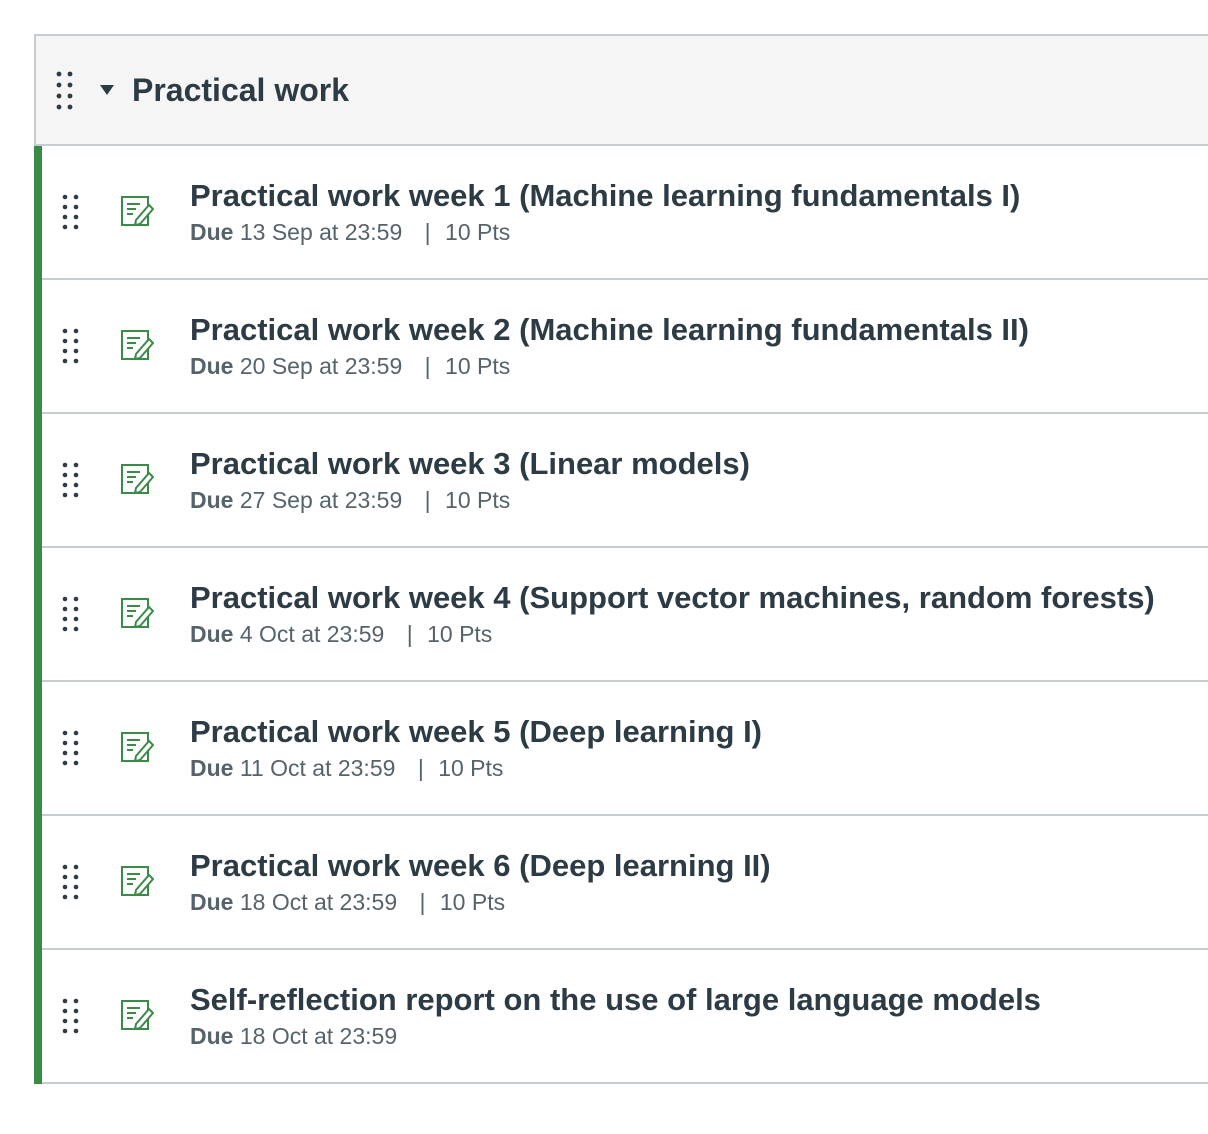 This screenshot has width=1208, height=1134. I want to click on module-header: Practical work, so click(622, 91).